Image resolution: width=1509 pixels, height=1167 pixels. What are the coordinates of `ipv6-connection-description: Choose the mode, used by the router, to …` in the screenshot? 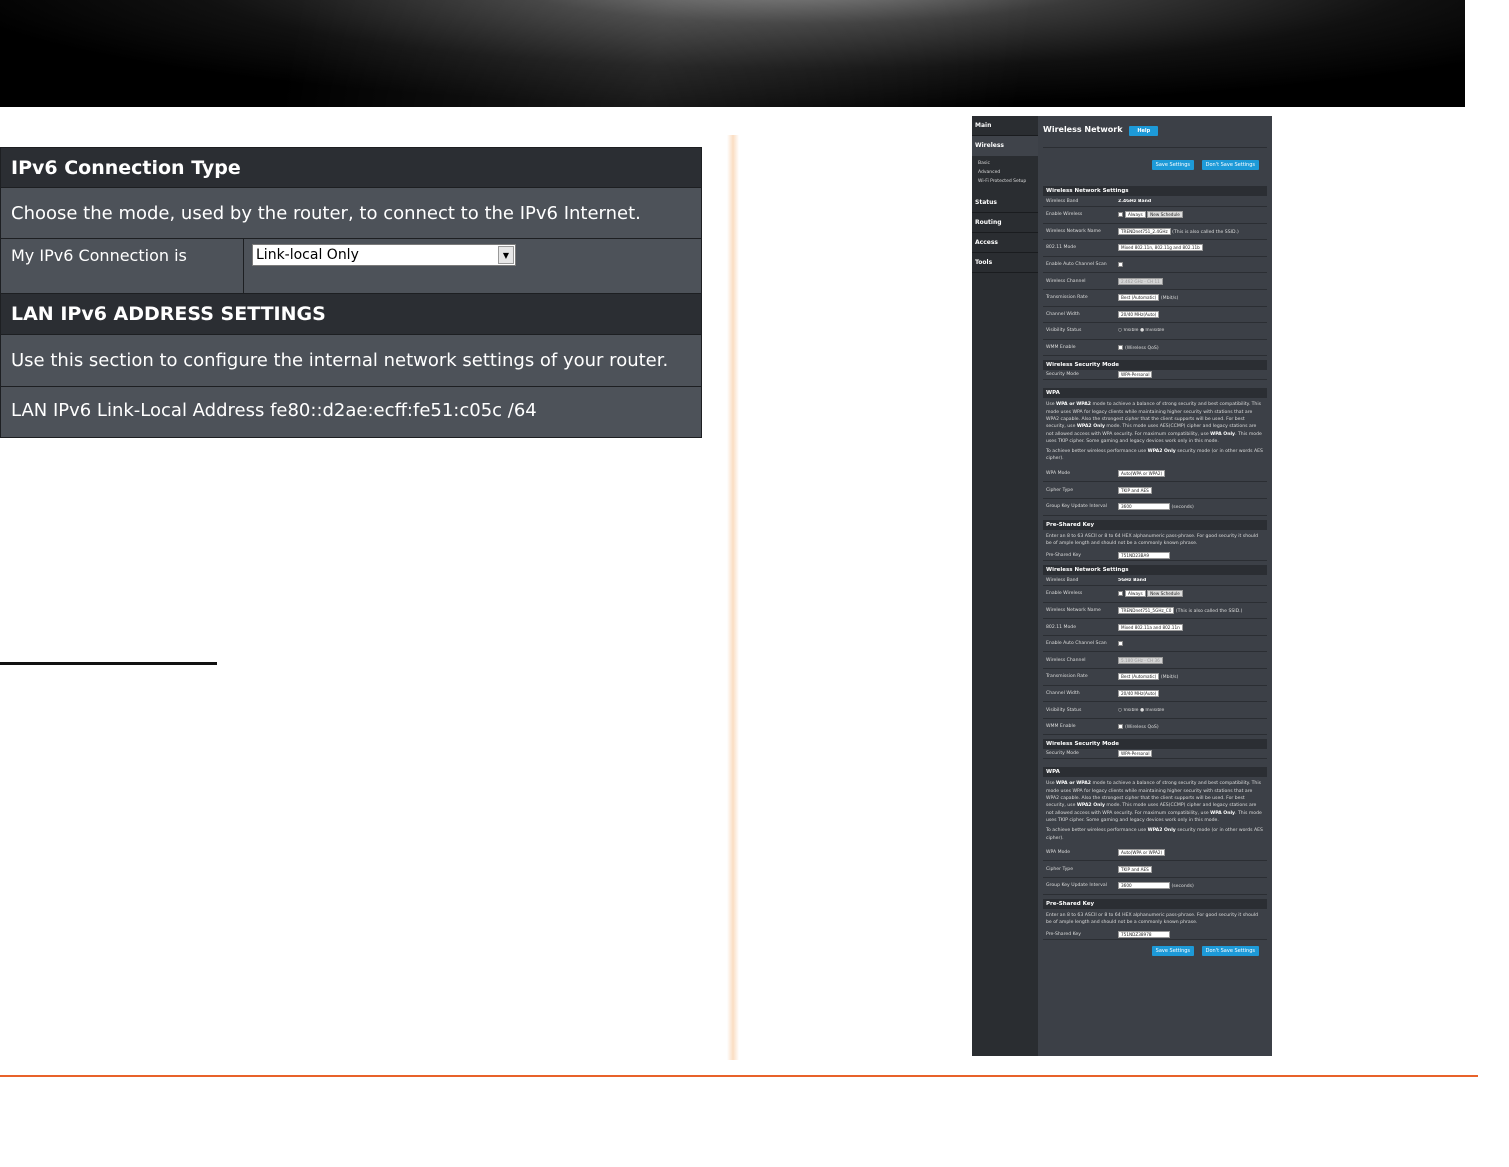 It's located at (351, 213).